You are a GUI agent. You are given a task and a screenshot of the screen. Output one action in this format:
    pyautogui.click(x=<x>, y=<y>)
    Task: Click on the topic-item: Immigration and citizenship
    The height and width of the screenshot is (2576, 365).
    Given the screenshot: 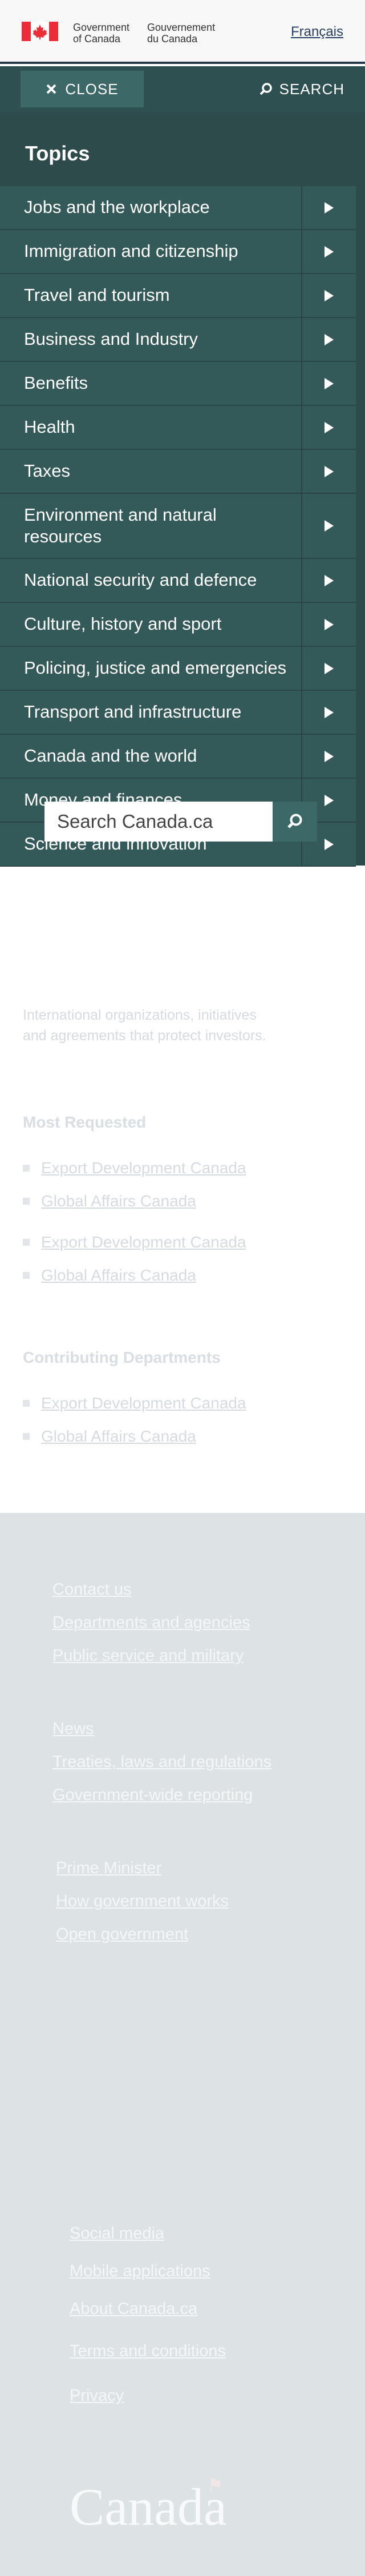 What is the action you would take?
    pyautogui.click(x=178, y=252)
    